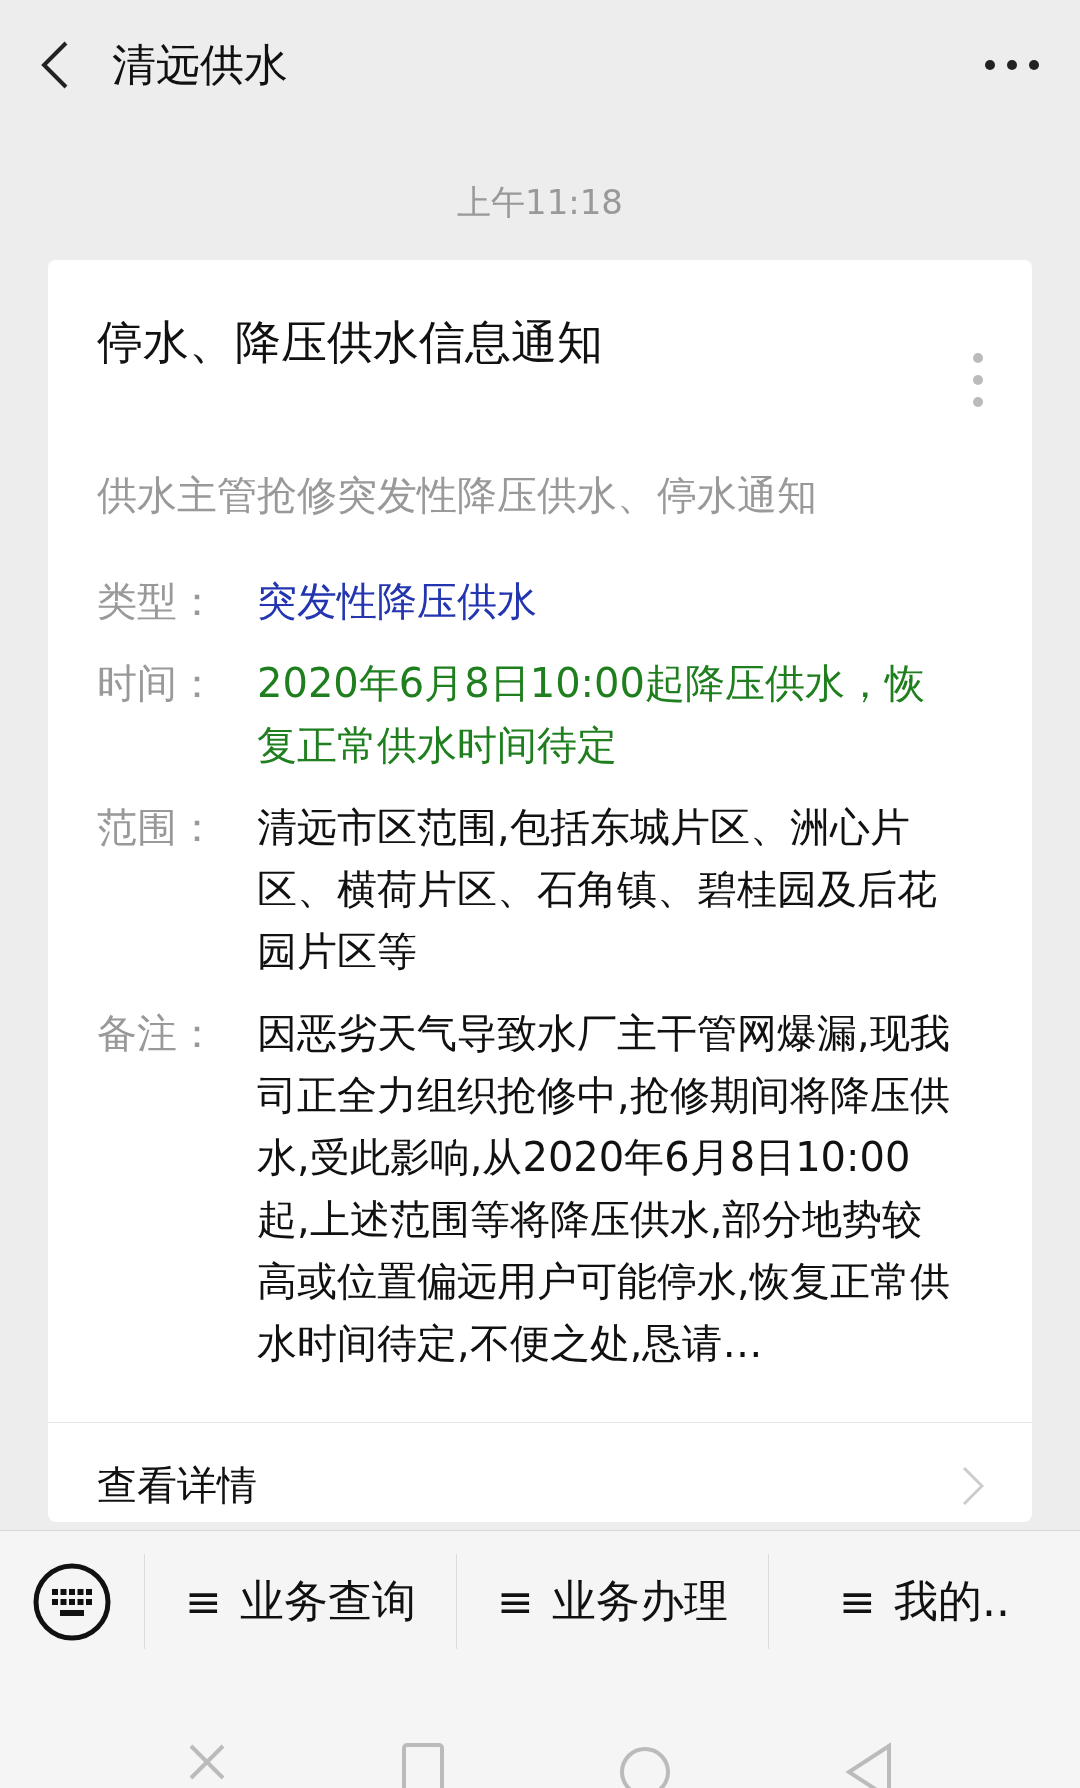  What do you see at coordinates (350, 342) in the screenshot?
I see `card-title: 停水、降压供水信息通知` at bounding box center [350, 342].